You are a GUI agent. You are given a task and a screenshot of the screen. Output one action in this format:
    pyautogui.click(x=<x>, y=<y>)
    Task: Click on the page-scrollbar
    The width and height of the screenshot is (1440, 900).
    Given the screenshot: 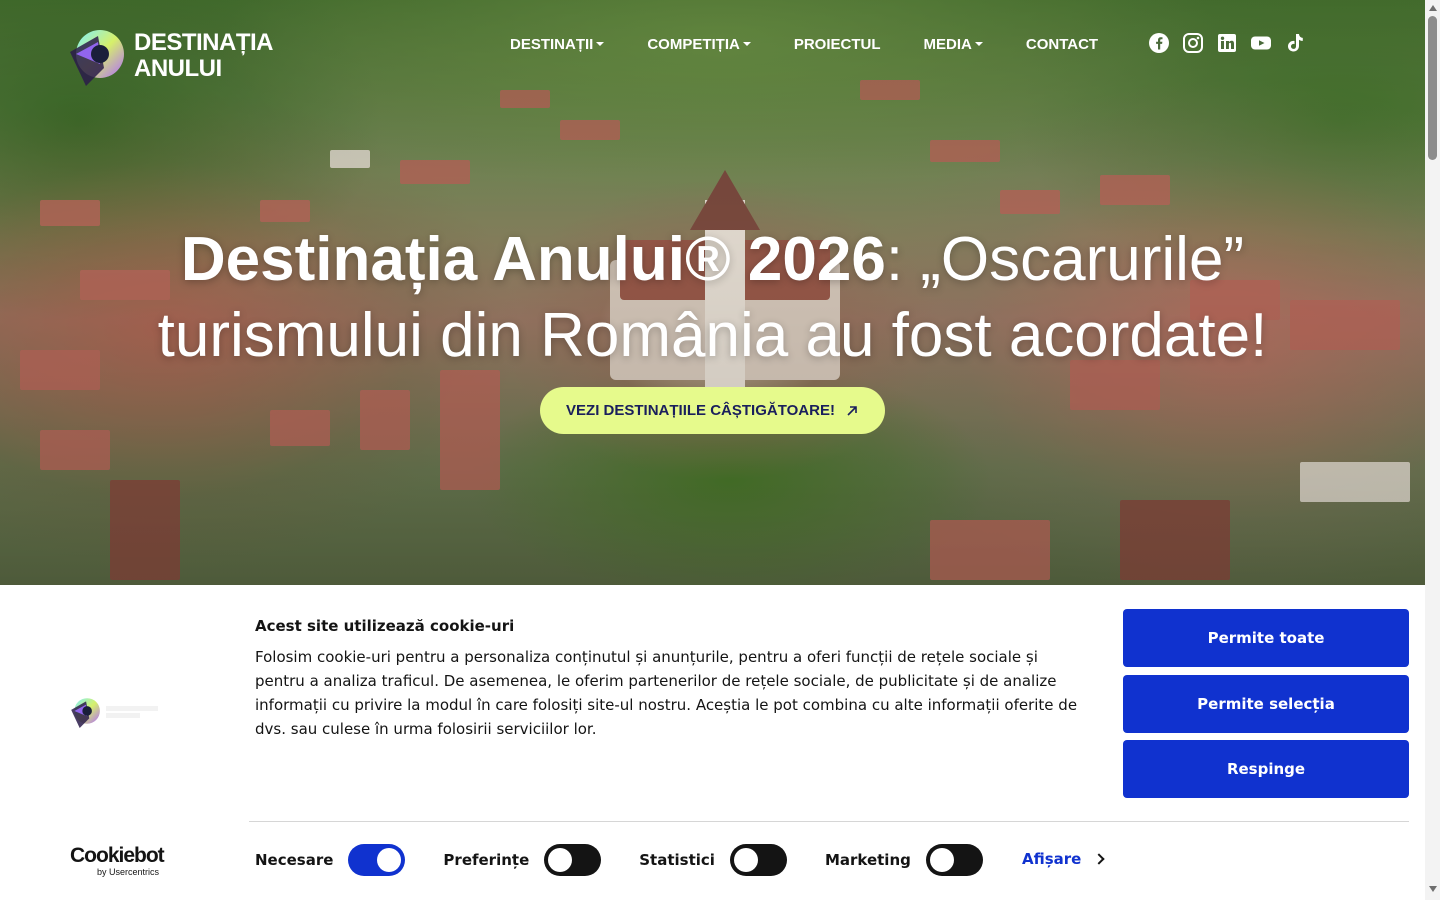 What is the action you would take?
    pyautogui.click(x=1432, y=450)
    